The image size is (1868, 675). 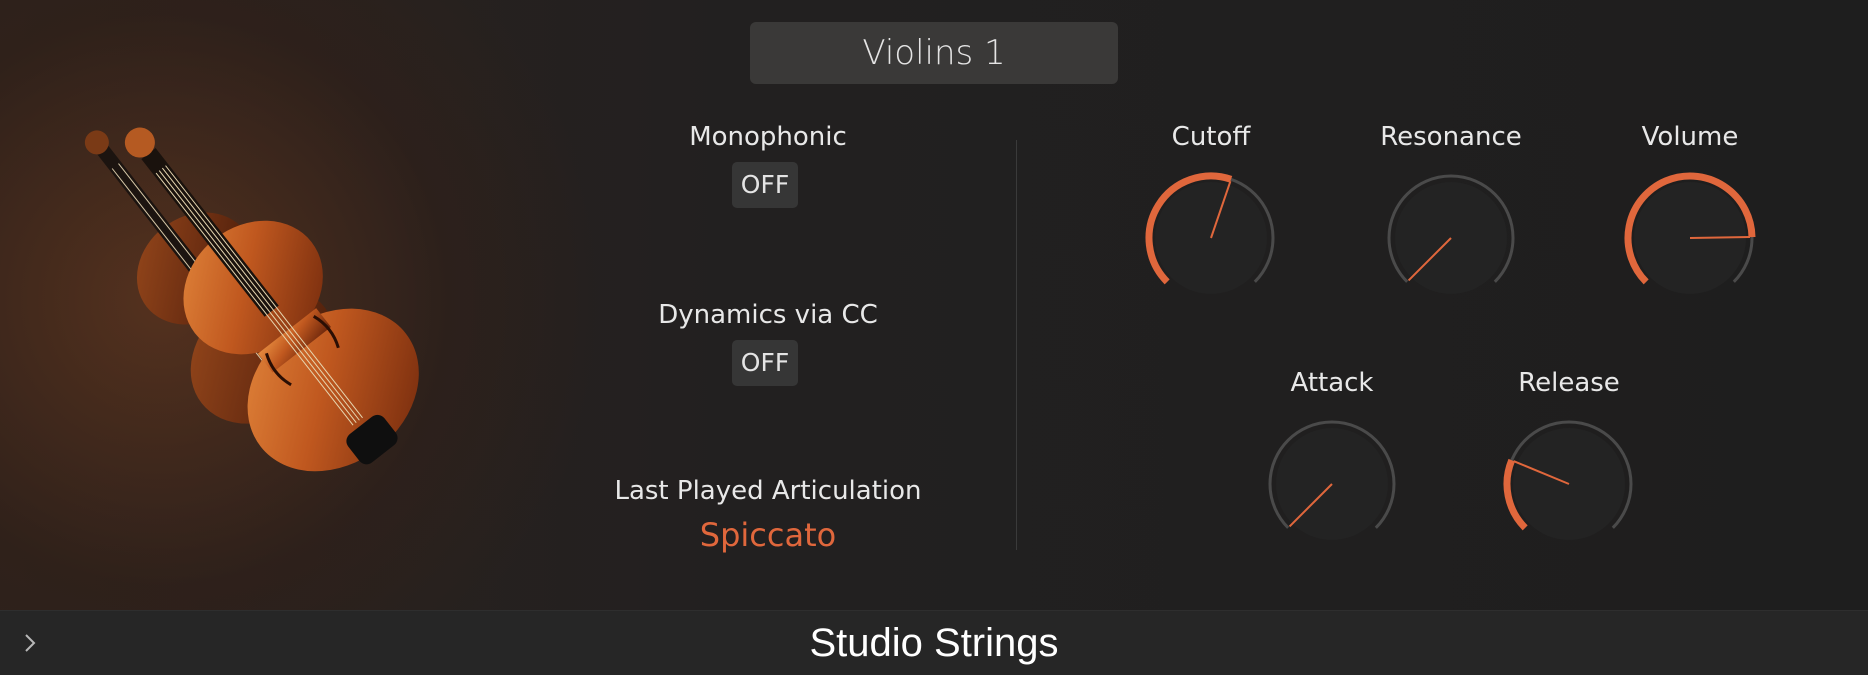 I want to click on monophonic-label: Monophonic, so click(x=768, y=137).